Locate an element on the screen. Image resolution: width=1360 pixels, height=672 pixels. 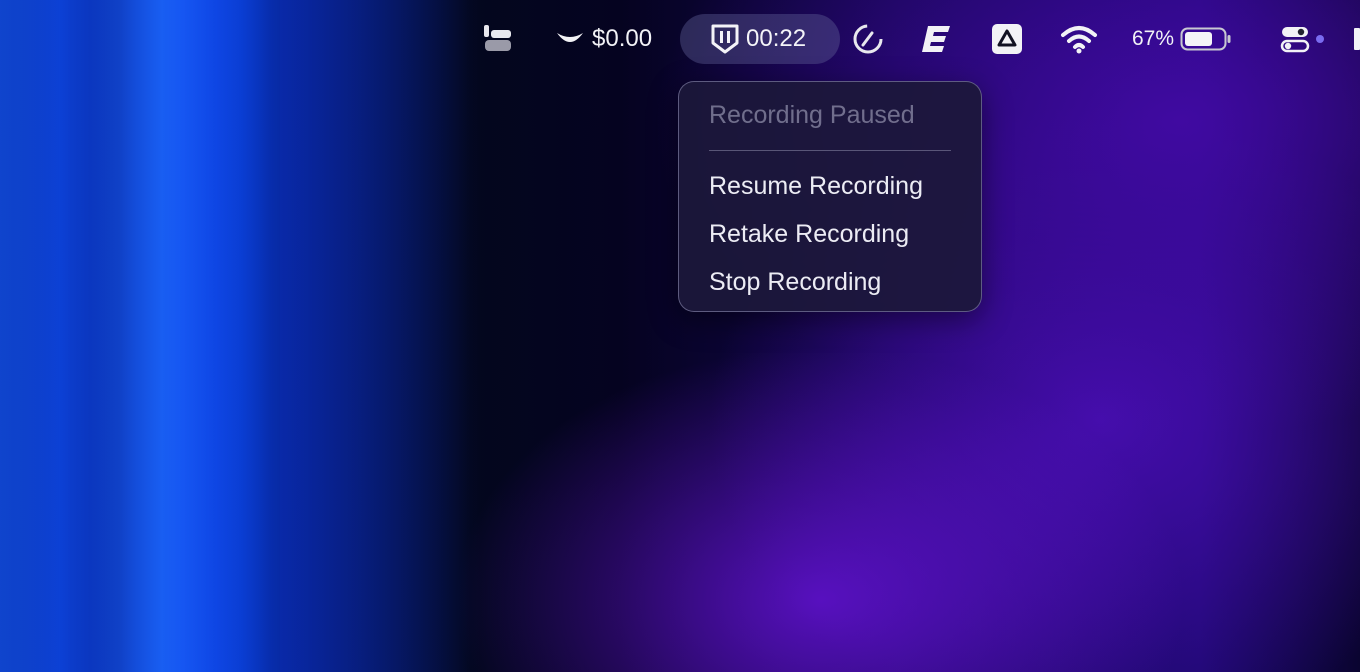
menubar: $0.00 00:22 67% is located at coordinates (680, 39).